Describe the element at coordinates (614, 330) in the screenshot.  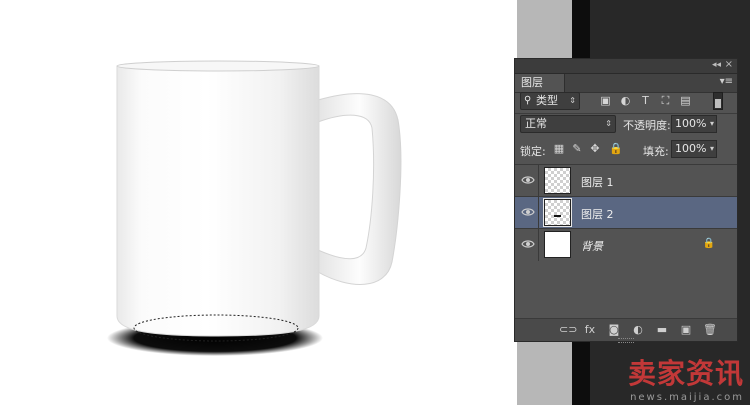
I see `add-mask-icon: ◙` at that location.